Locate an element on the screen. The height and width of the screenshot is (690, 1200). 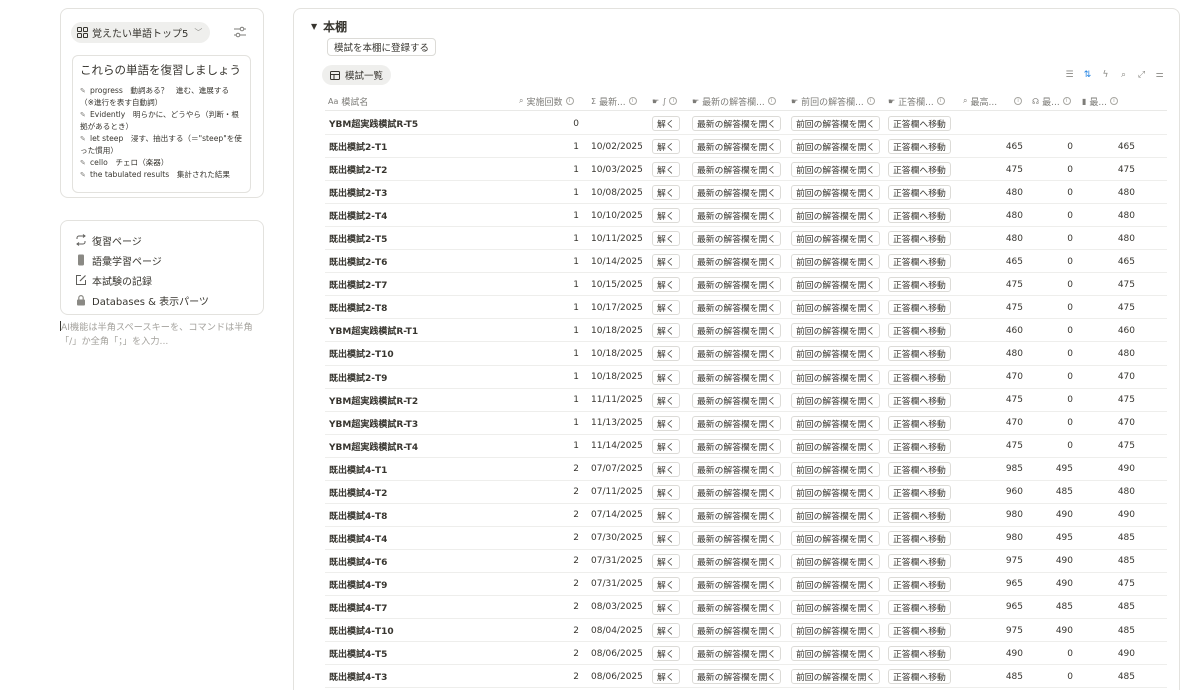
exam-name: 既出模試4-T3 is located at coordinates (358, 676).